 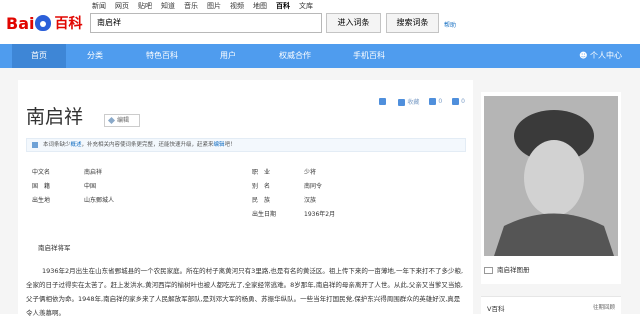 I want to click on section-subtitle: 南启祥将军, so click(x=54, y=248).